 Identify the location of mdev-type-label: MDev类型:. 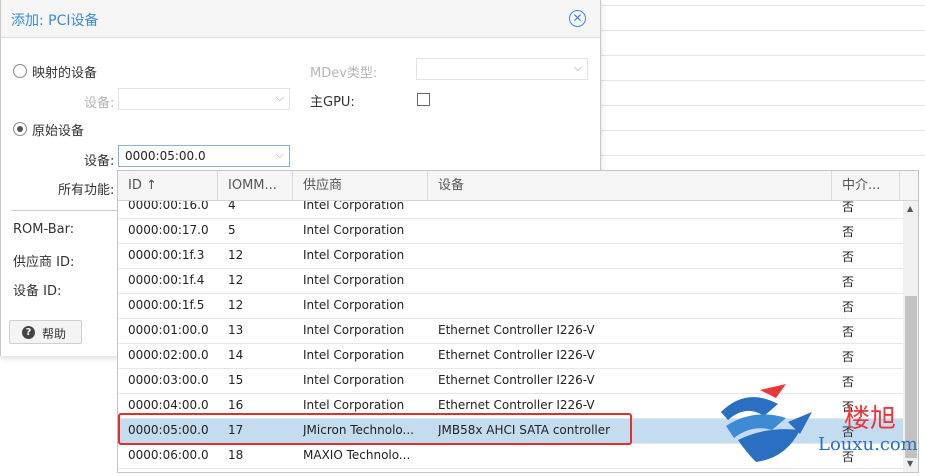
(344, 73).